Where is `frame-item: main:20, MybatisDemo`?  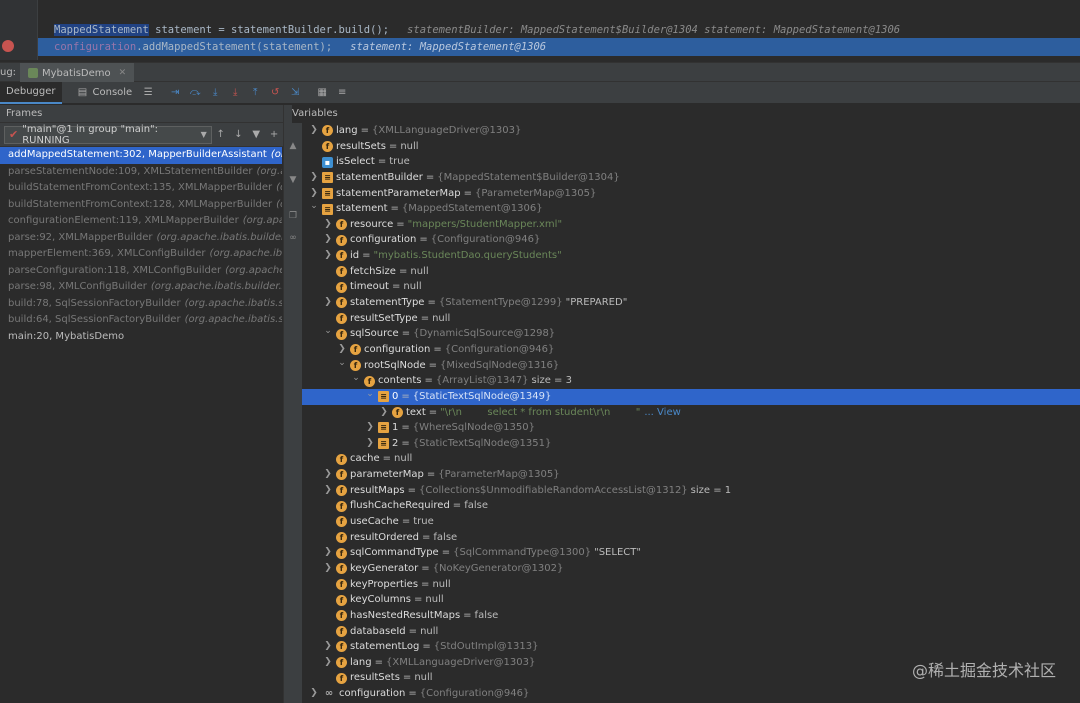 frame-item: main:20, MybatisDemo is located at coordinates (141, 337).